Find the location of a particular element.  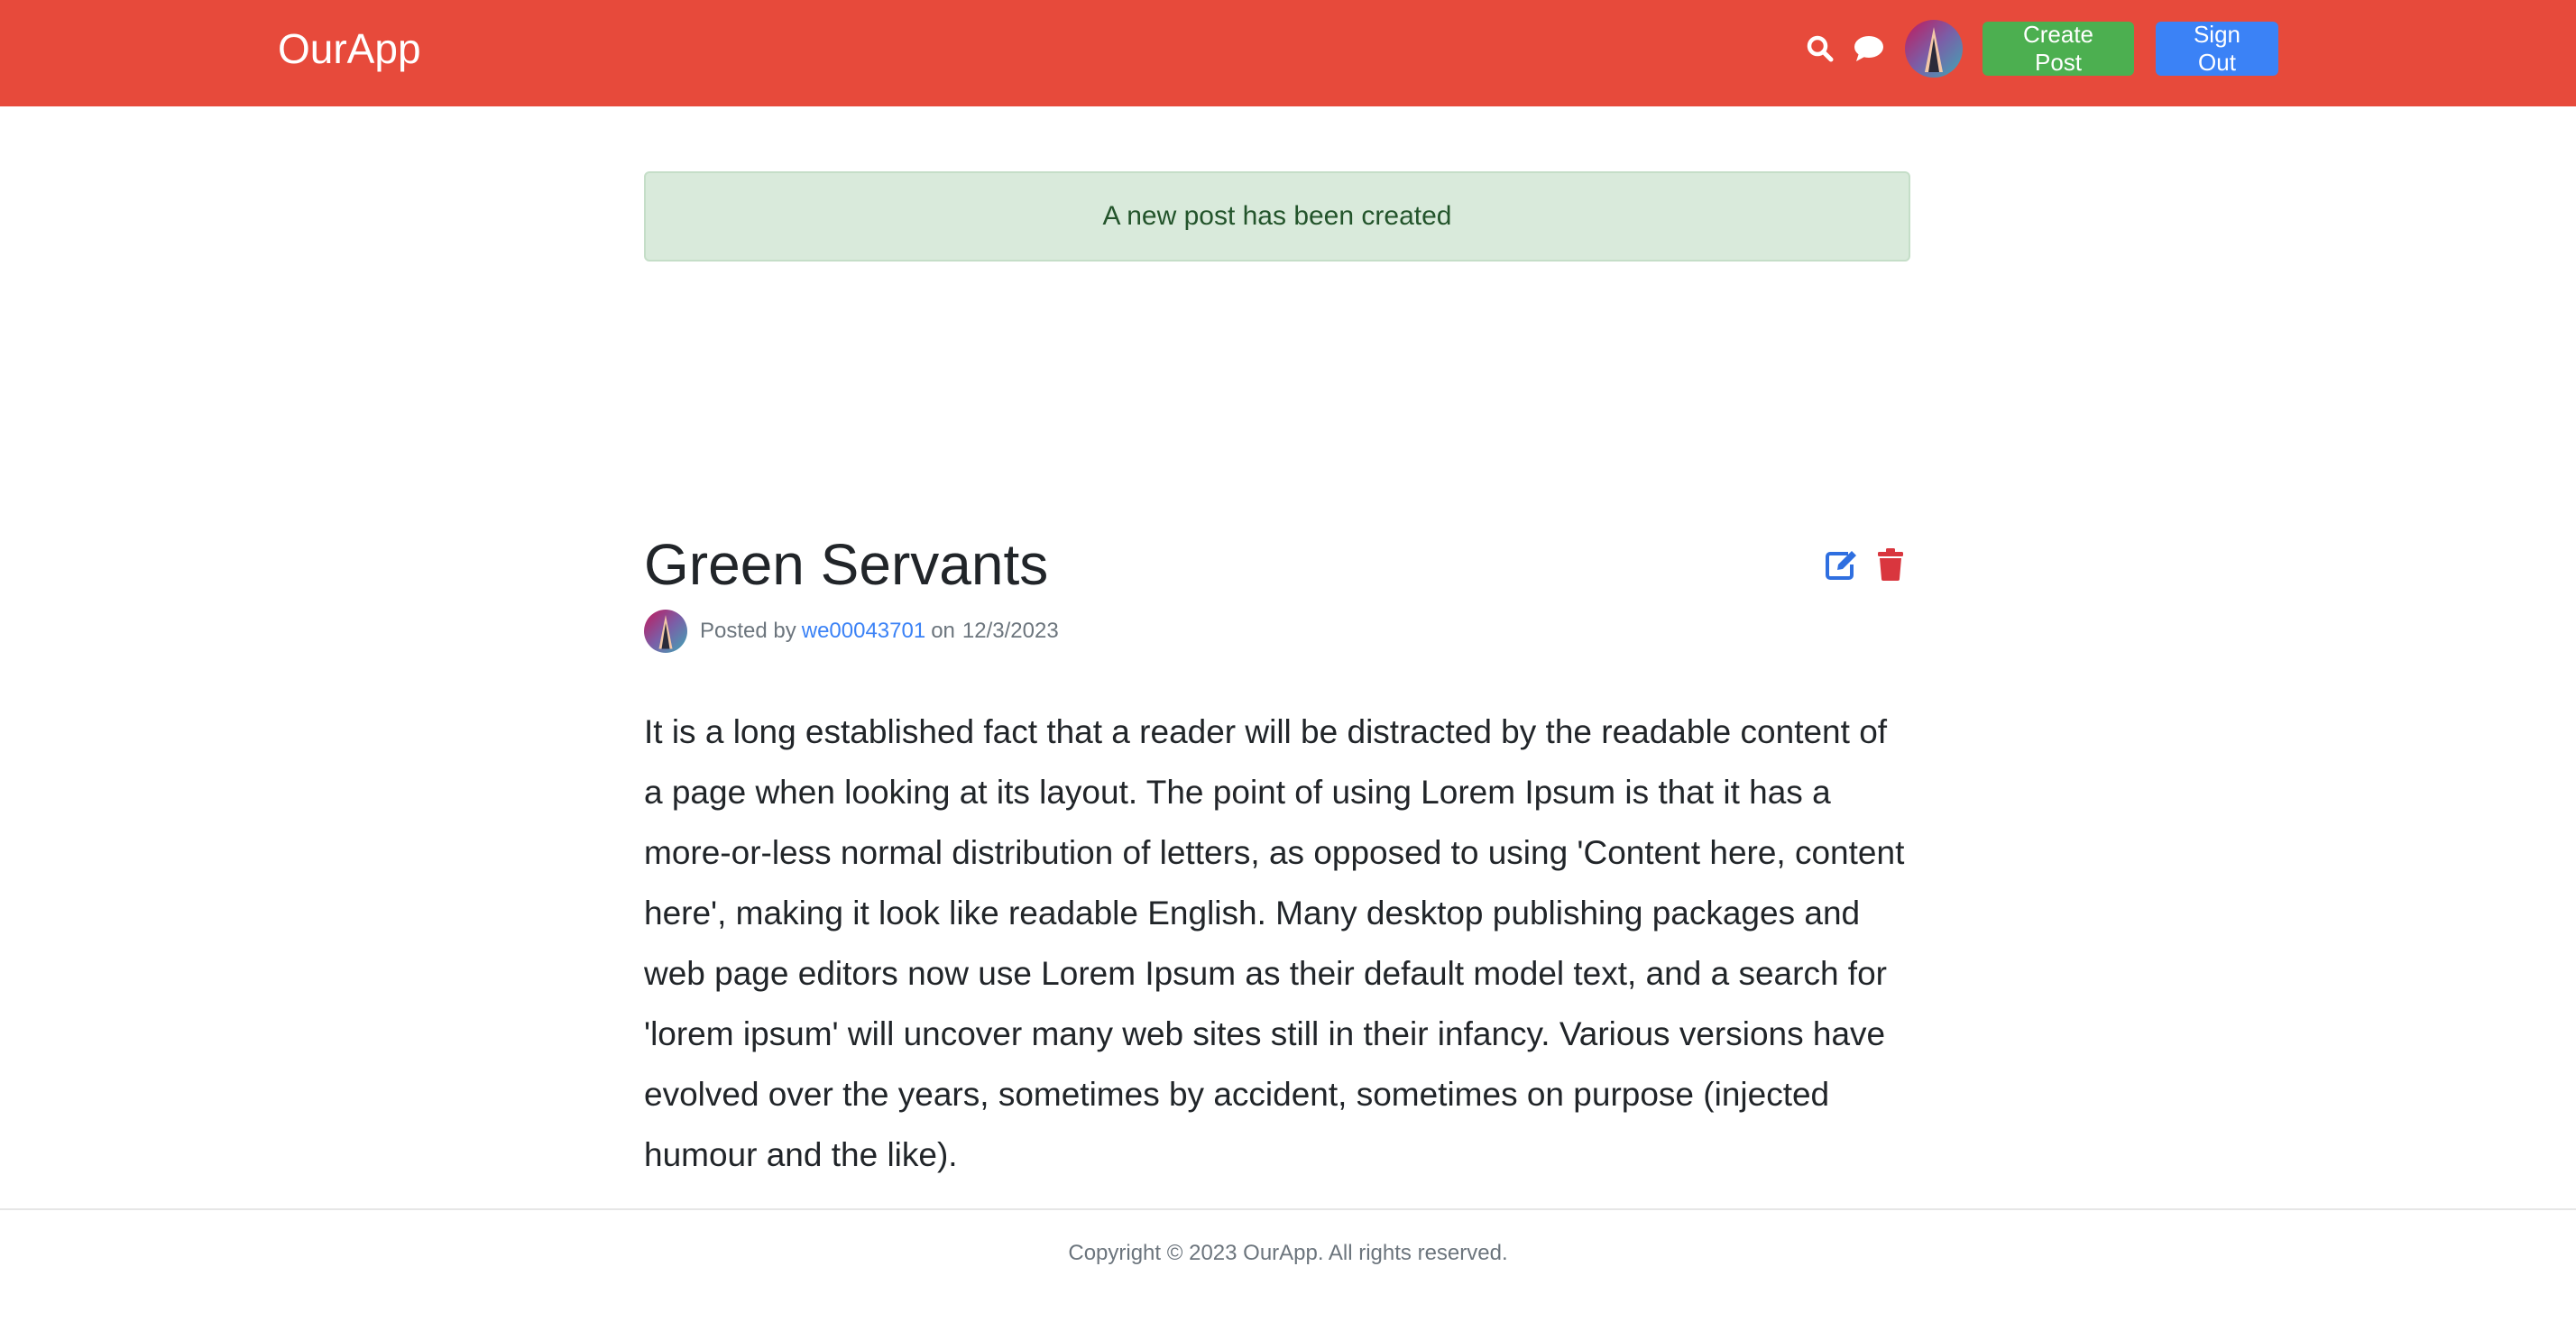

edit-icon is located at coordinates (1841, 566).